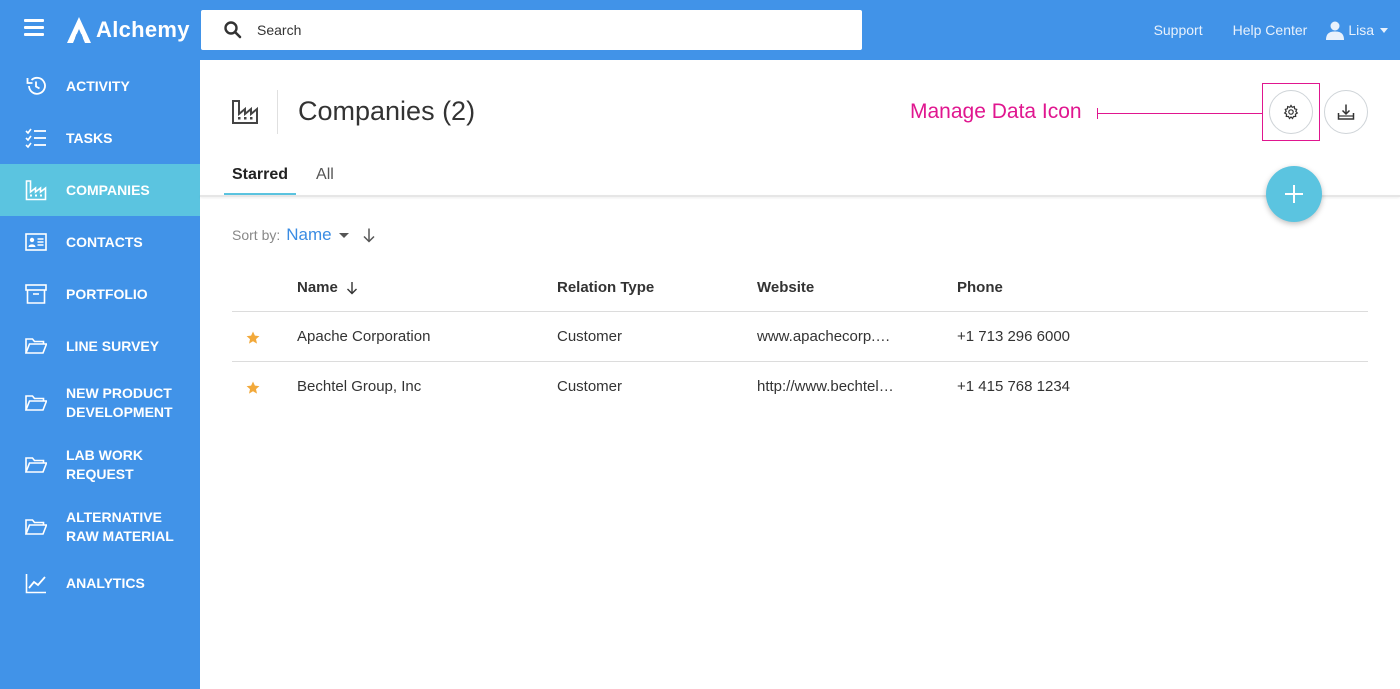 Image resolution: width=1400 pixels, height=689 pixels. Describe the element at coordinates (343, 235) in the screenshot. I see `caret-down-icon` at that location.